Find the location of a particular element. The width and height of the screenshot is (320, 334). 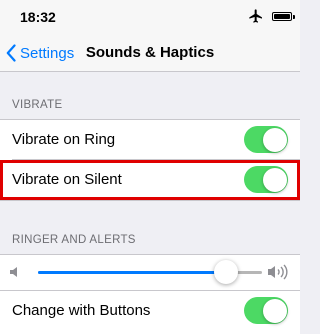

section-header-vibrate: VIBRATE is located at coordinates (37, 105).